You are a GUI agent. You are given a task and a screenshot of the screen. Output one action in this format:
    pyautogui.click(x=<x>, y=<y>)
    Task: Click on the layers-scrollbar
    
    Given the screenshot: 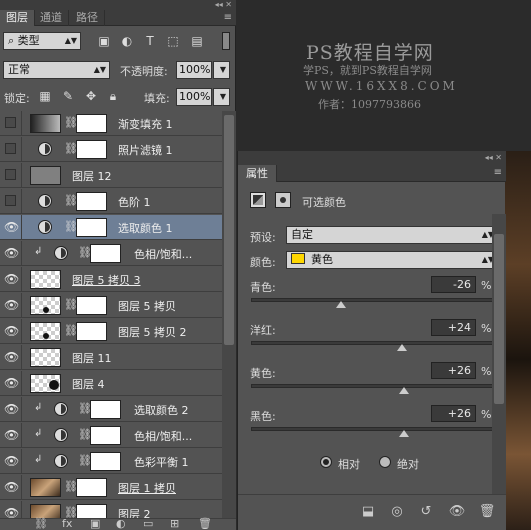 What is the action you would take?
    pyautogui.click(x=229, y=316)
    